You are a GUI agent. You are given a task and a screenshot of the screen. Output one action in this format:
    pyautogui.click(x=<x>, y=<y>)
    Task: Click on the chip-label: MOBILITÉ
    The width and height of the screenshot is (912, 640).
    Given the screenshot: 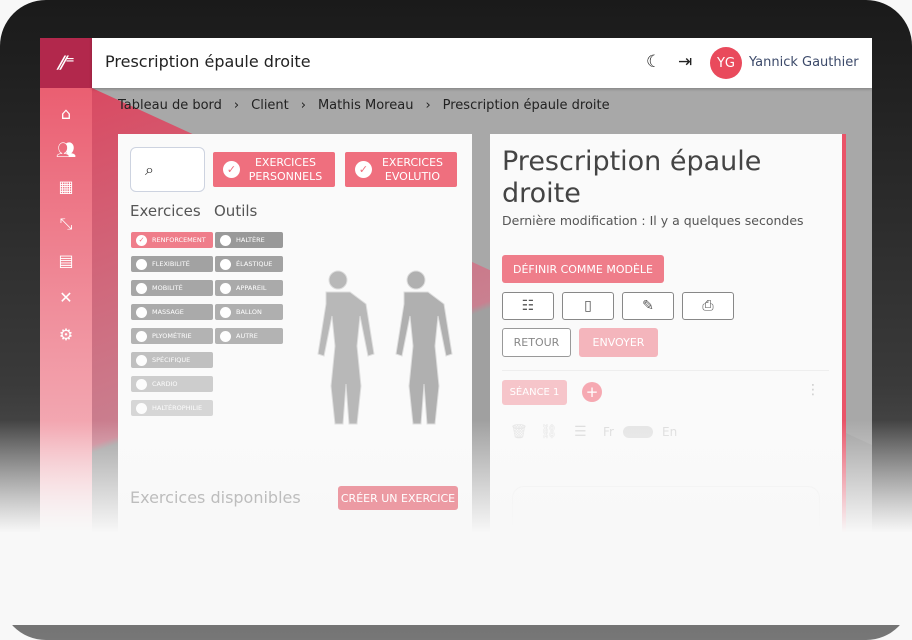 What is the action you would take?
    pyautogui.click(x=167, y=288)
    